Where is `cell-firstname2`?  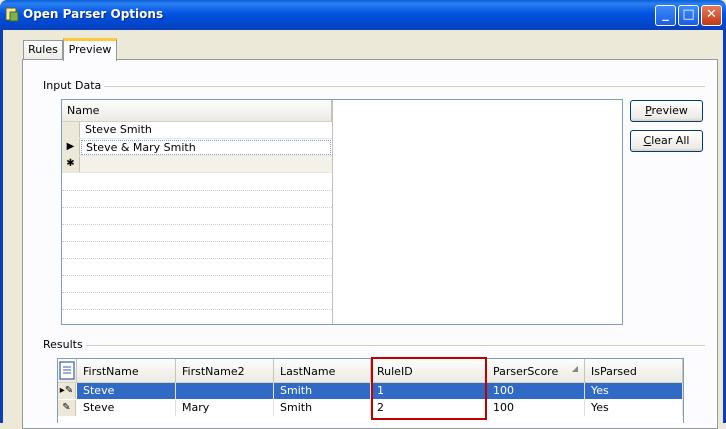 cell-firstname2 is located at coordinates (225, 391).